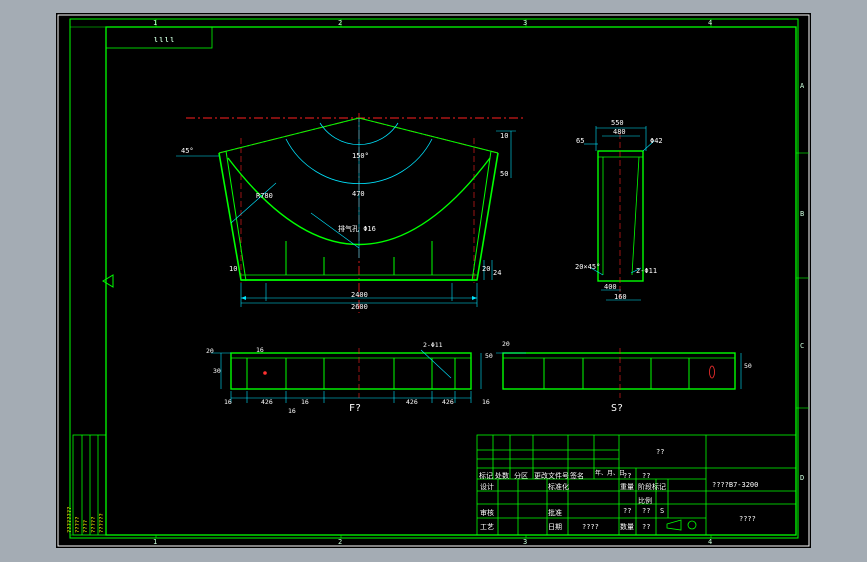 The image size is (867, 562). I want to click on tb-row-header: 标记, so click(486, 475).